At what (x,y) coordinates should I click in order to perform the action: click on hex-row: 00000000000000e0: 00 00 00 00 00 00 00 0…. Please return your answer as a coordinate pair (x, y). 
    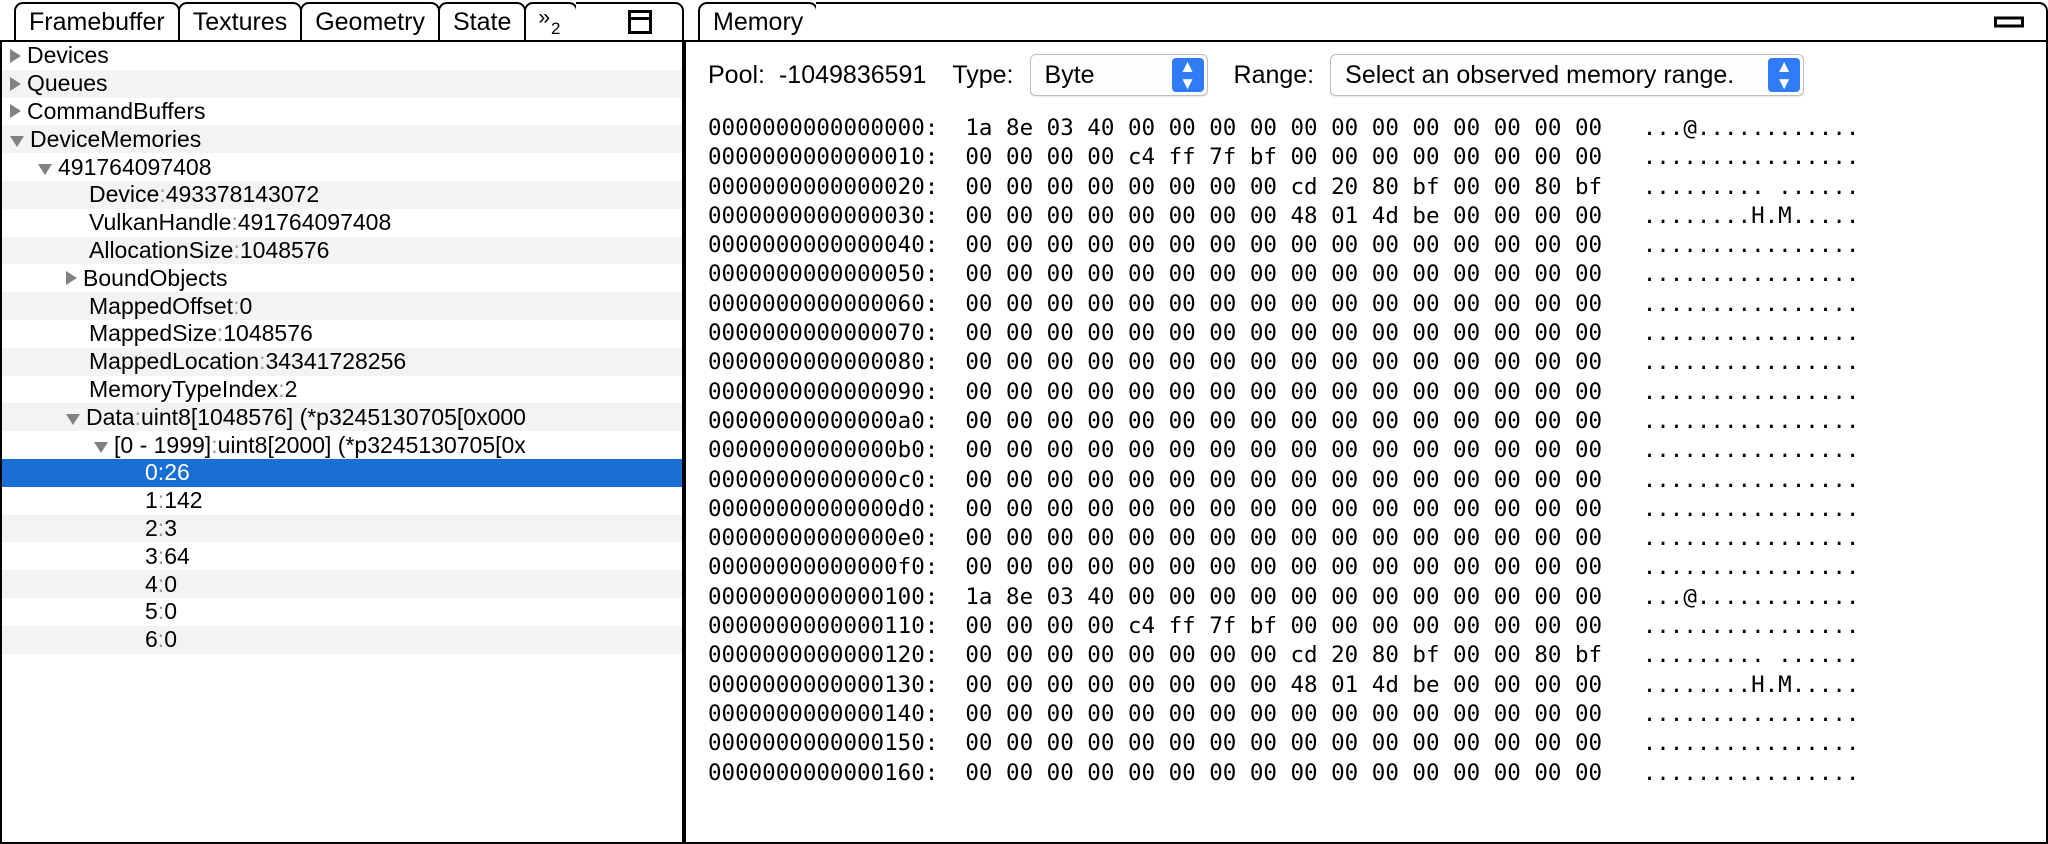
    Looking at the image, I should click on (1377, 538).